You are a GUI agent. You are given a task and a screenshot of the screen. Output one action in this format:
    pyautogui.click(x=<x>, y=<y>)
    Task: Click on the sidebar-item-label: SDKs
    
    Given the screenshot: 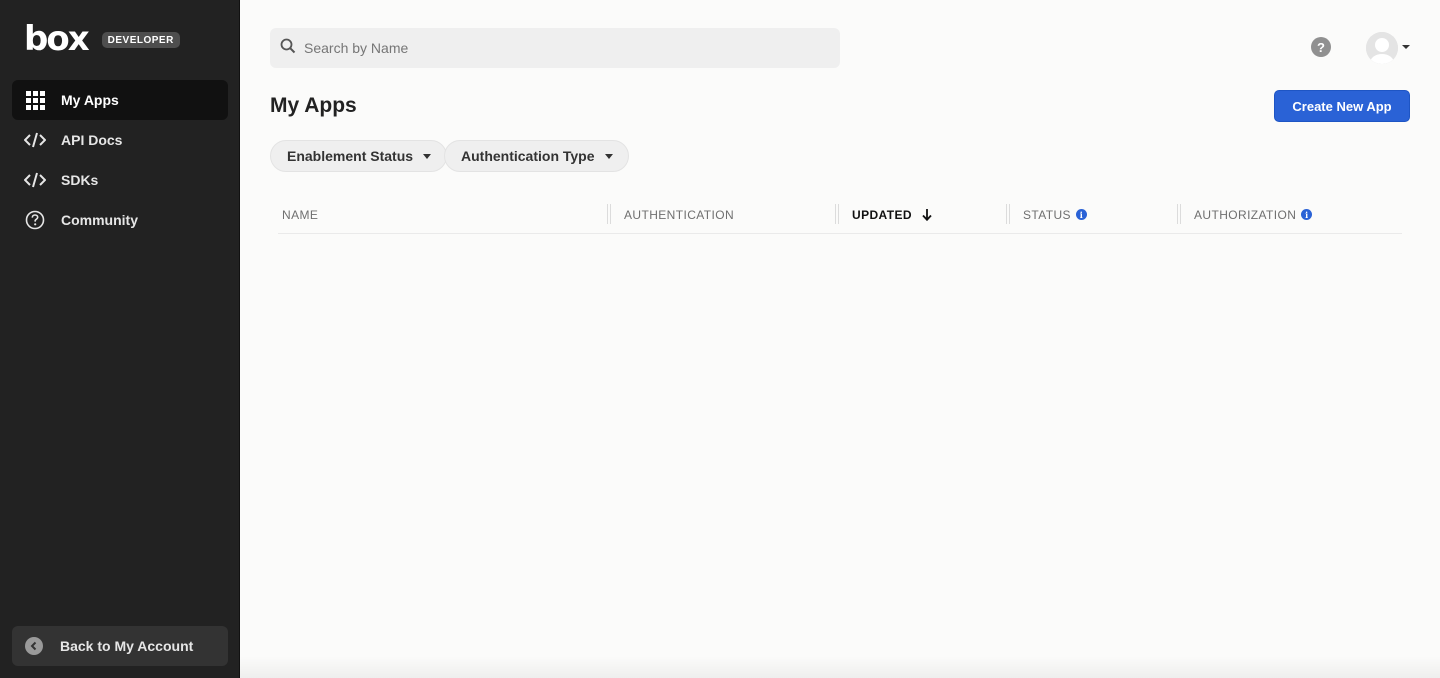 What is the action you would take?
    pyautogui.click(x=80, y=180)
    